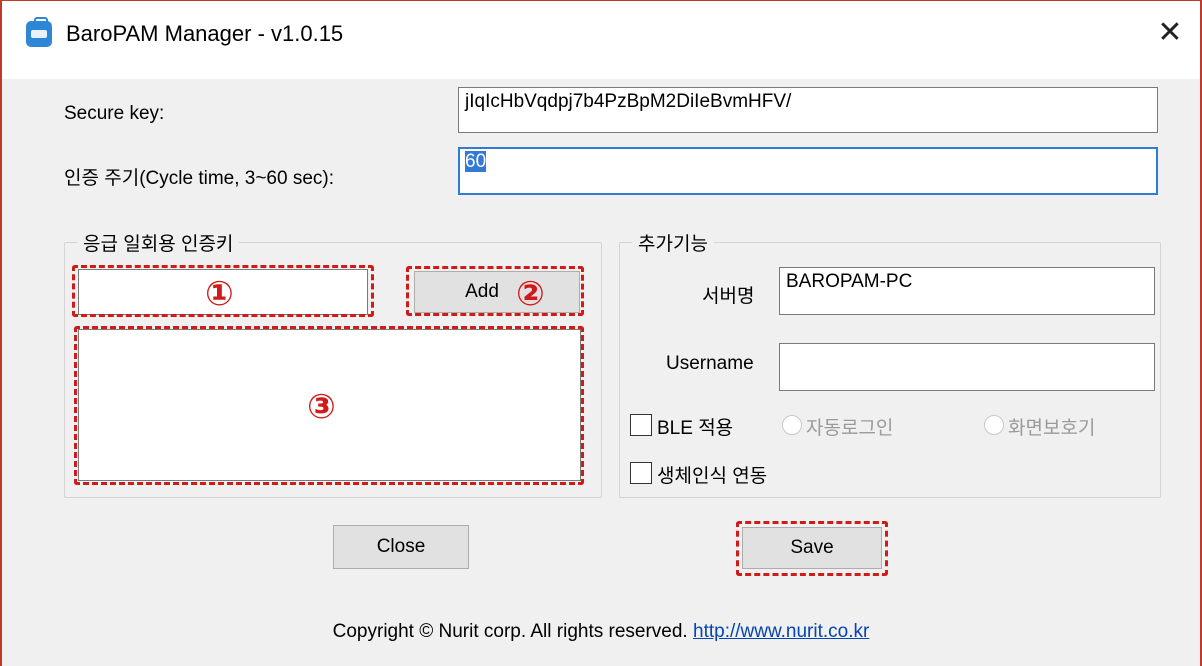 Image resolution: width=1202 pixels, height=666 pixels. Describe the element at coordinates (199, 178) in the screenshot. I see `cycle-time-label: 인증 주기(Cycle time, 3~60 sec):` at that location.